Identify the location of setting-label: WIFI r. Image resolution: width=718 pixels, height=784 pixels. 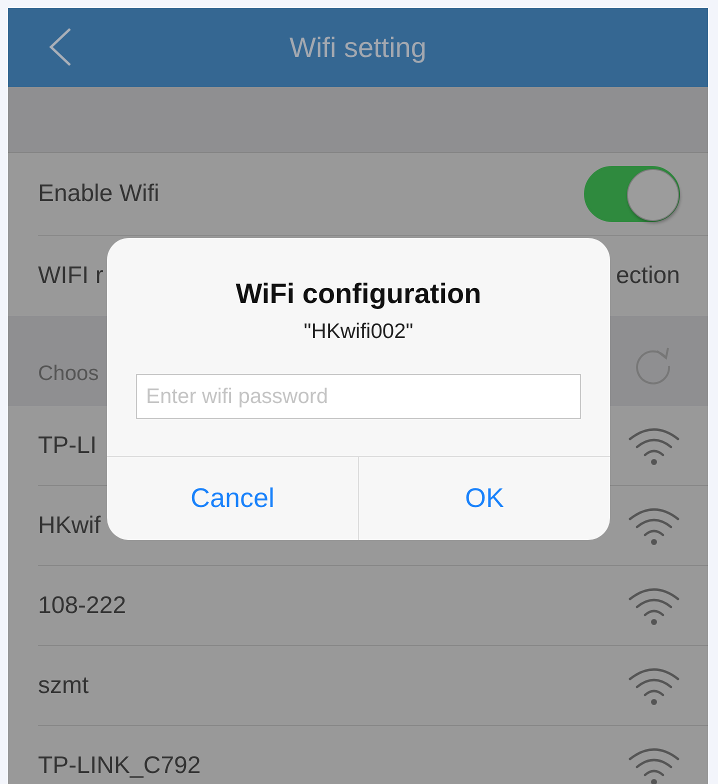
(71, 276).